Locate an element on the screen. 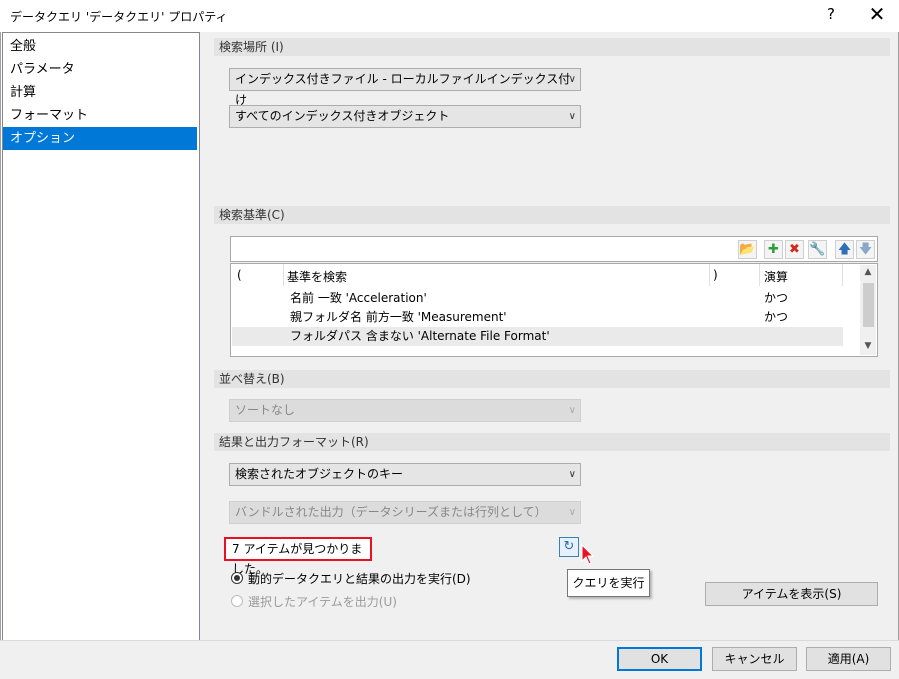  title-bar: データクエリ 'データクエリ' プロパティ ? ✕ is located at coordinates (449, 16).